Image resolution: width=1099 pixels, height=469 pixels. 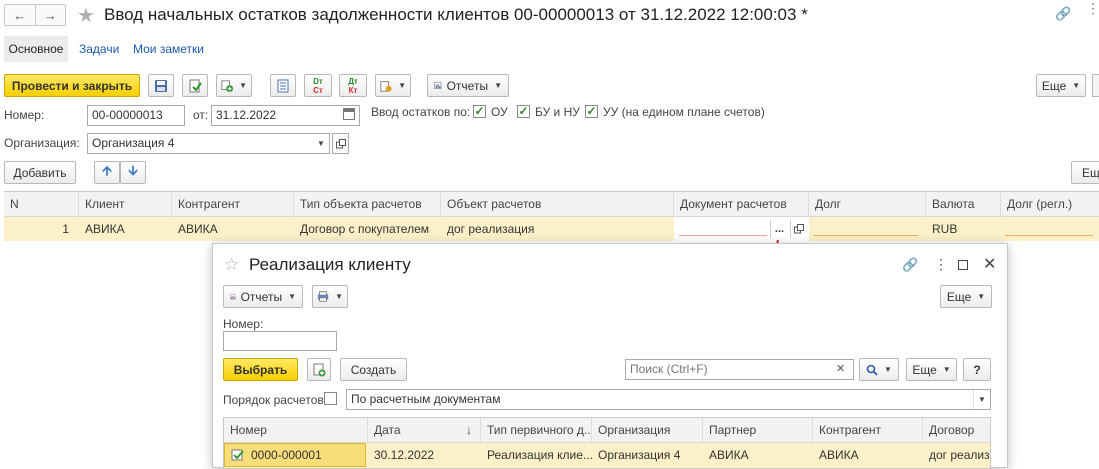 I want to click on create-based-on-icon, so click(x=227, y=85).